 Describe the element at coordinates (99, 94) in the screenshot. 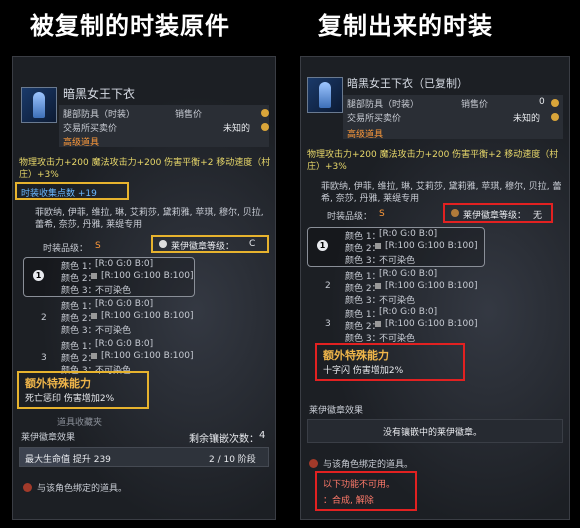

I see `item-name: 暗黑女王下衣` at that location.